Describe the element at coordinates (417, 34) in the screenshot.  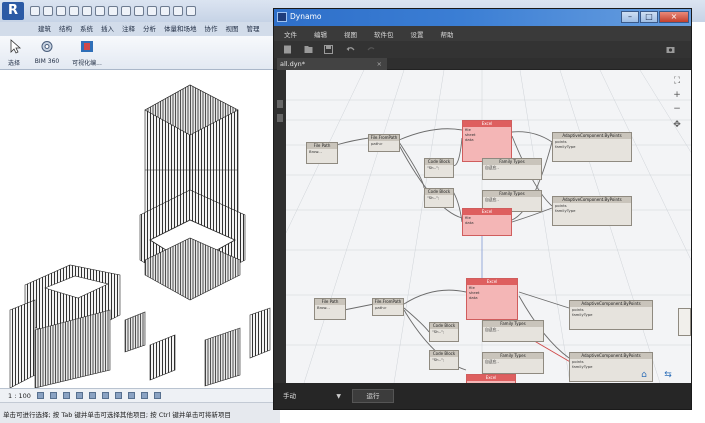
I see `menu-settings: 设置` at that location.